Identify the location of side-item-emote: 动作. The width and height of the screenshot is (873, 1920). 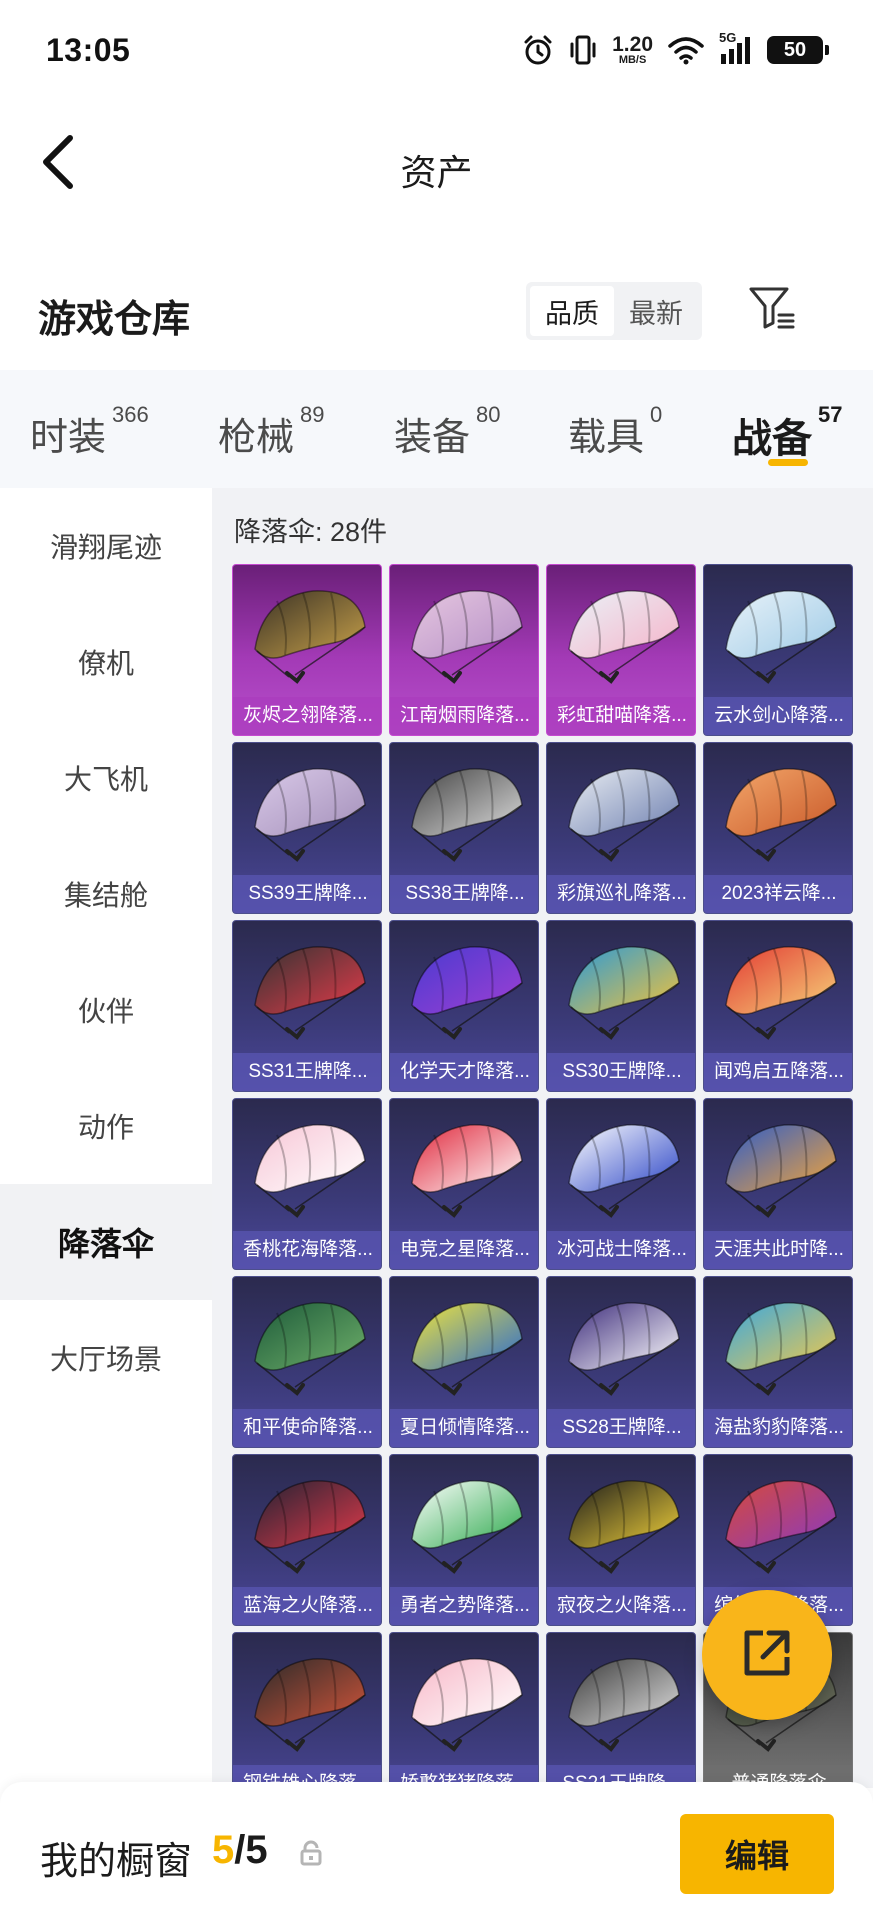
(106, 1126).